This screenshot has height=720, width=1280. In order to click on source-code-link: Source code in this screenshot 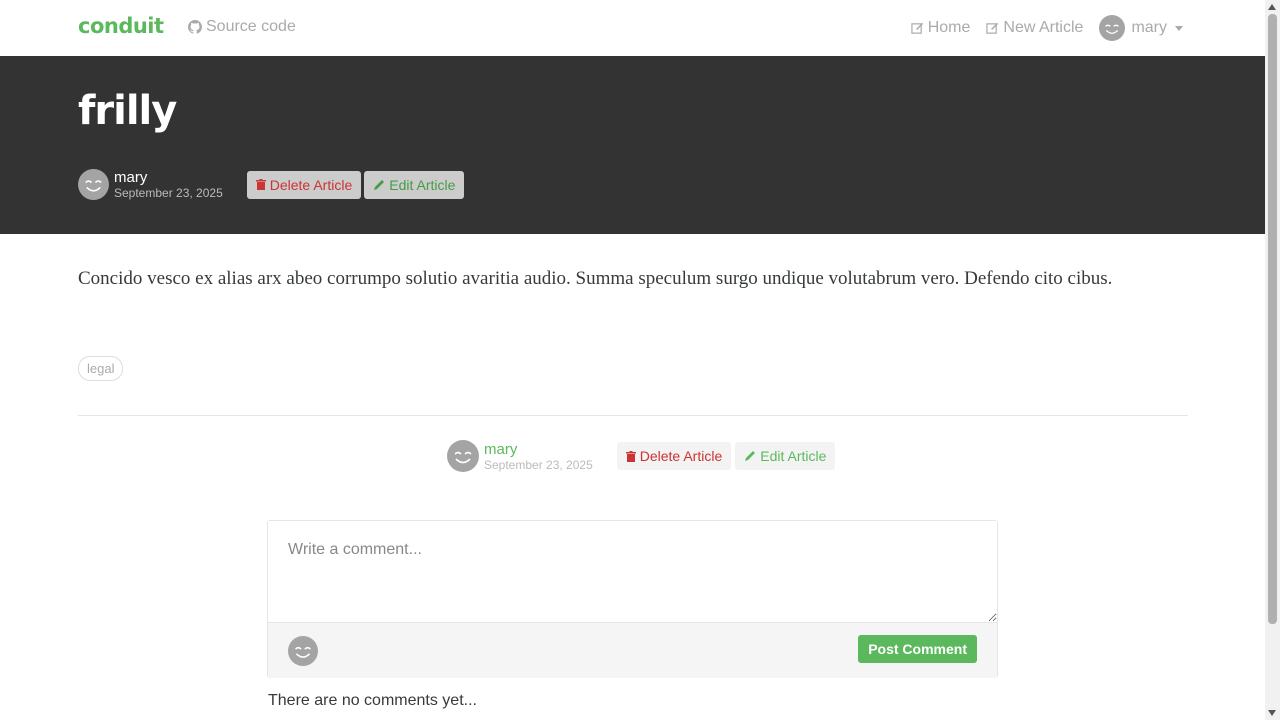, I will do `click(242, 27)`.